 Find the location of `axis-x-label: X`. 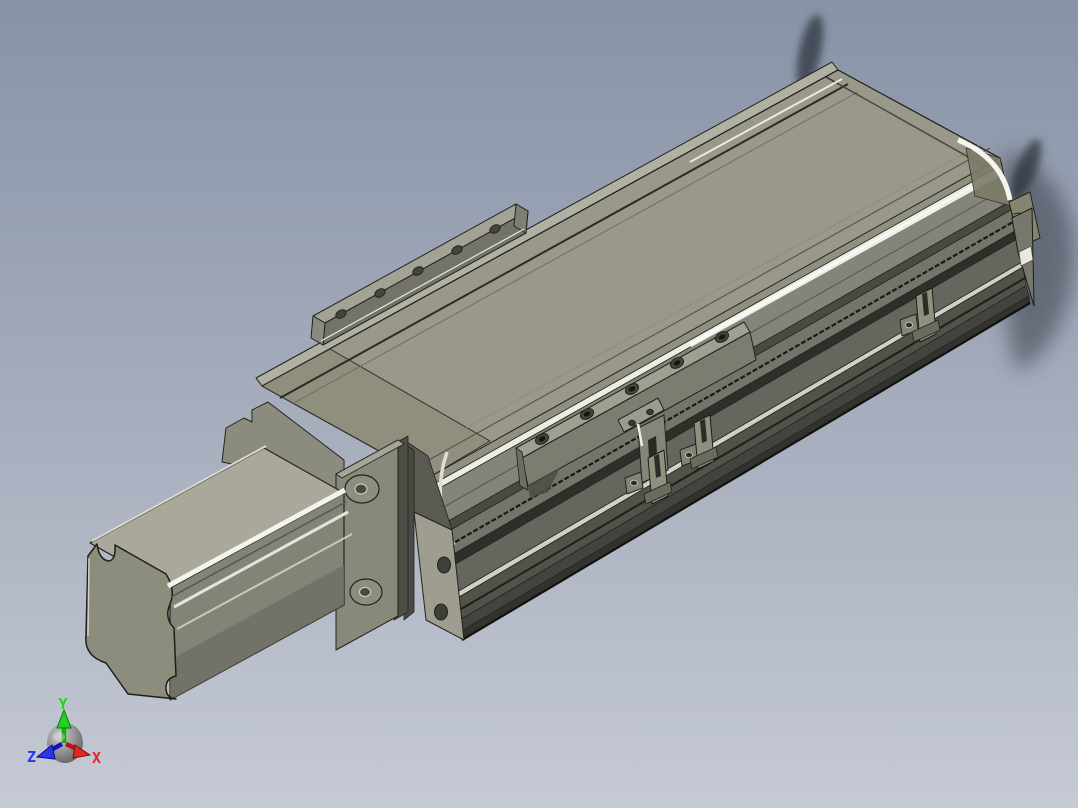

axis-x-label: X is located at coordinates (96, 758).